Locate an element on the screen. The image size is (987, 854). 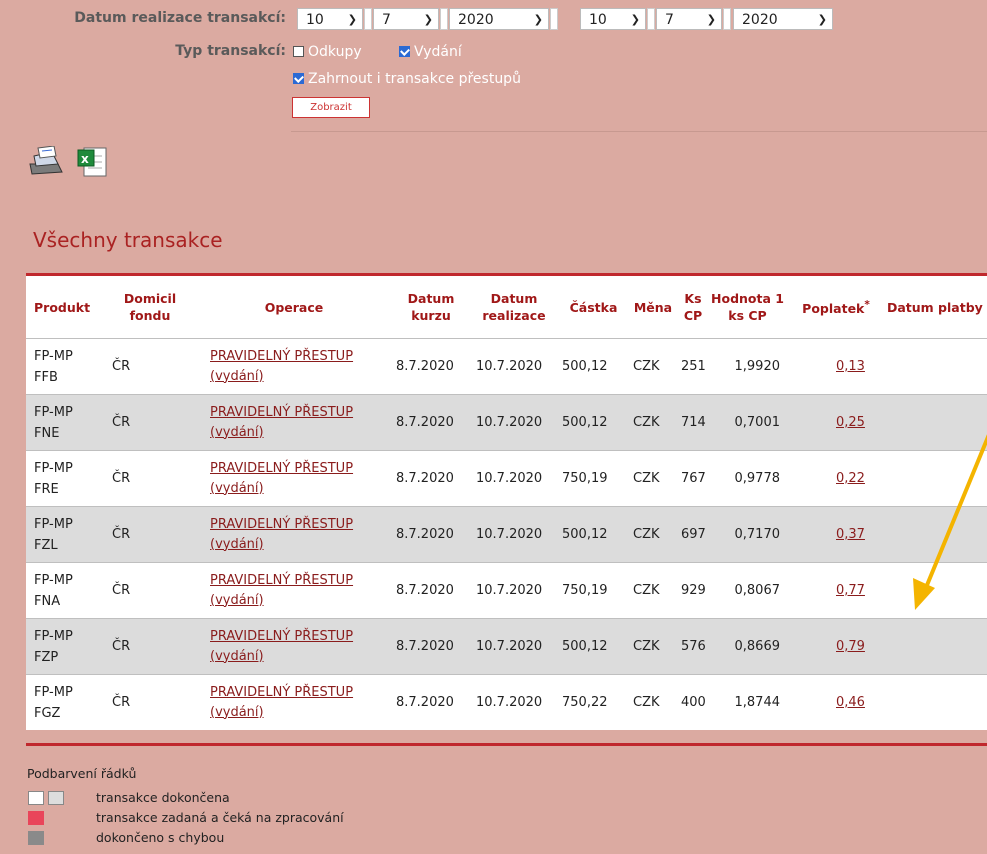
cell-poplatek: 0,77 is located at coordinates (836, 590).